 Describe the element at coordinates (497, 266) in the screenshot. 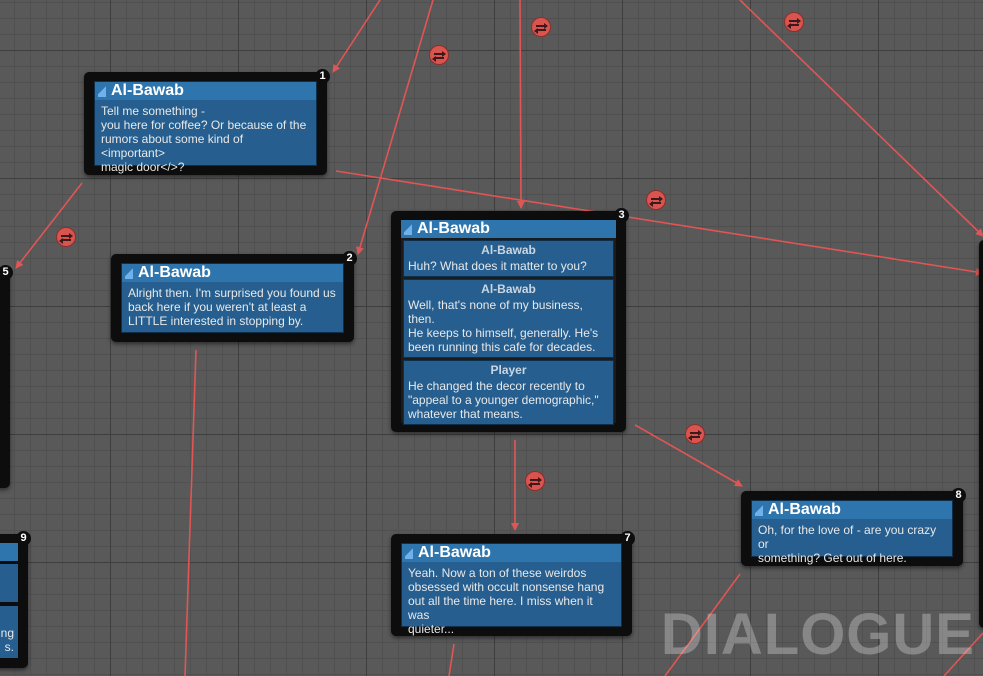

I see `fragment-text: Huh? What does it matter to you?` at that location.